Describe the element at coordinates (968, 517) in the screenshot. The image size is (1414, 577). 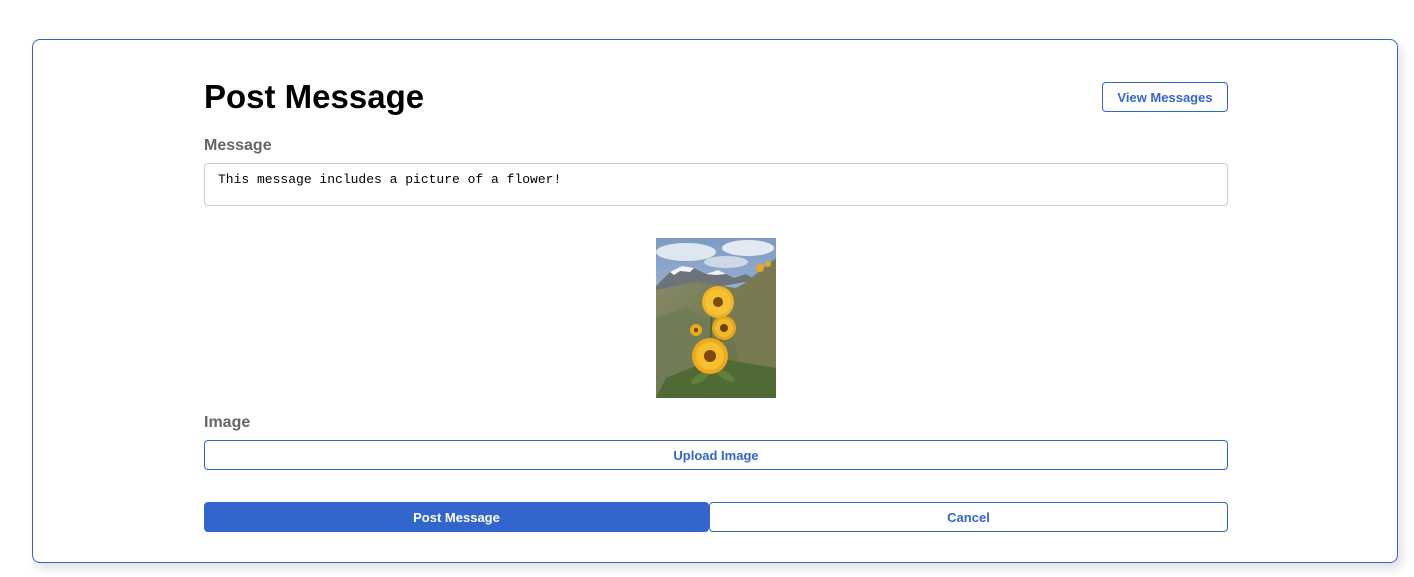
I see `cancel-button: Cancel` at that location.